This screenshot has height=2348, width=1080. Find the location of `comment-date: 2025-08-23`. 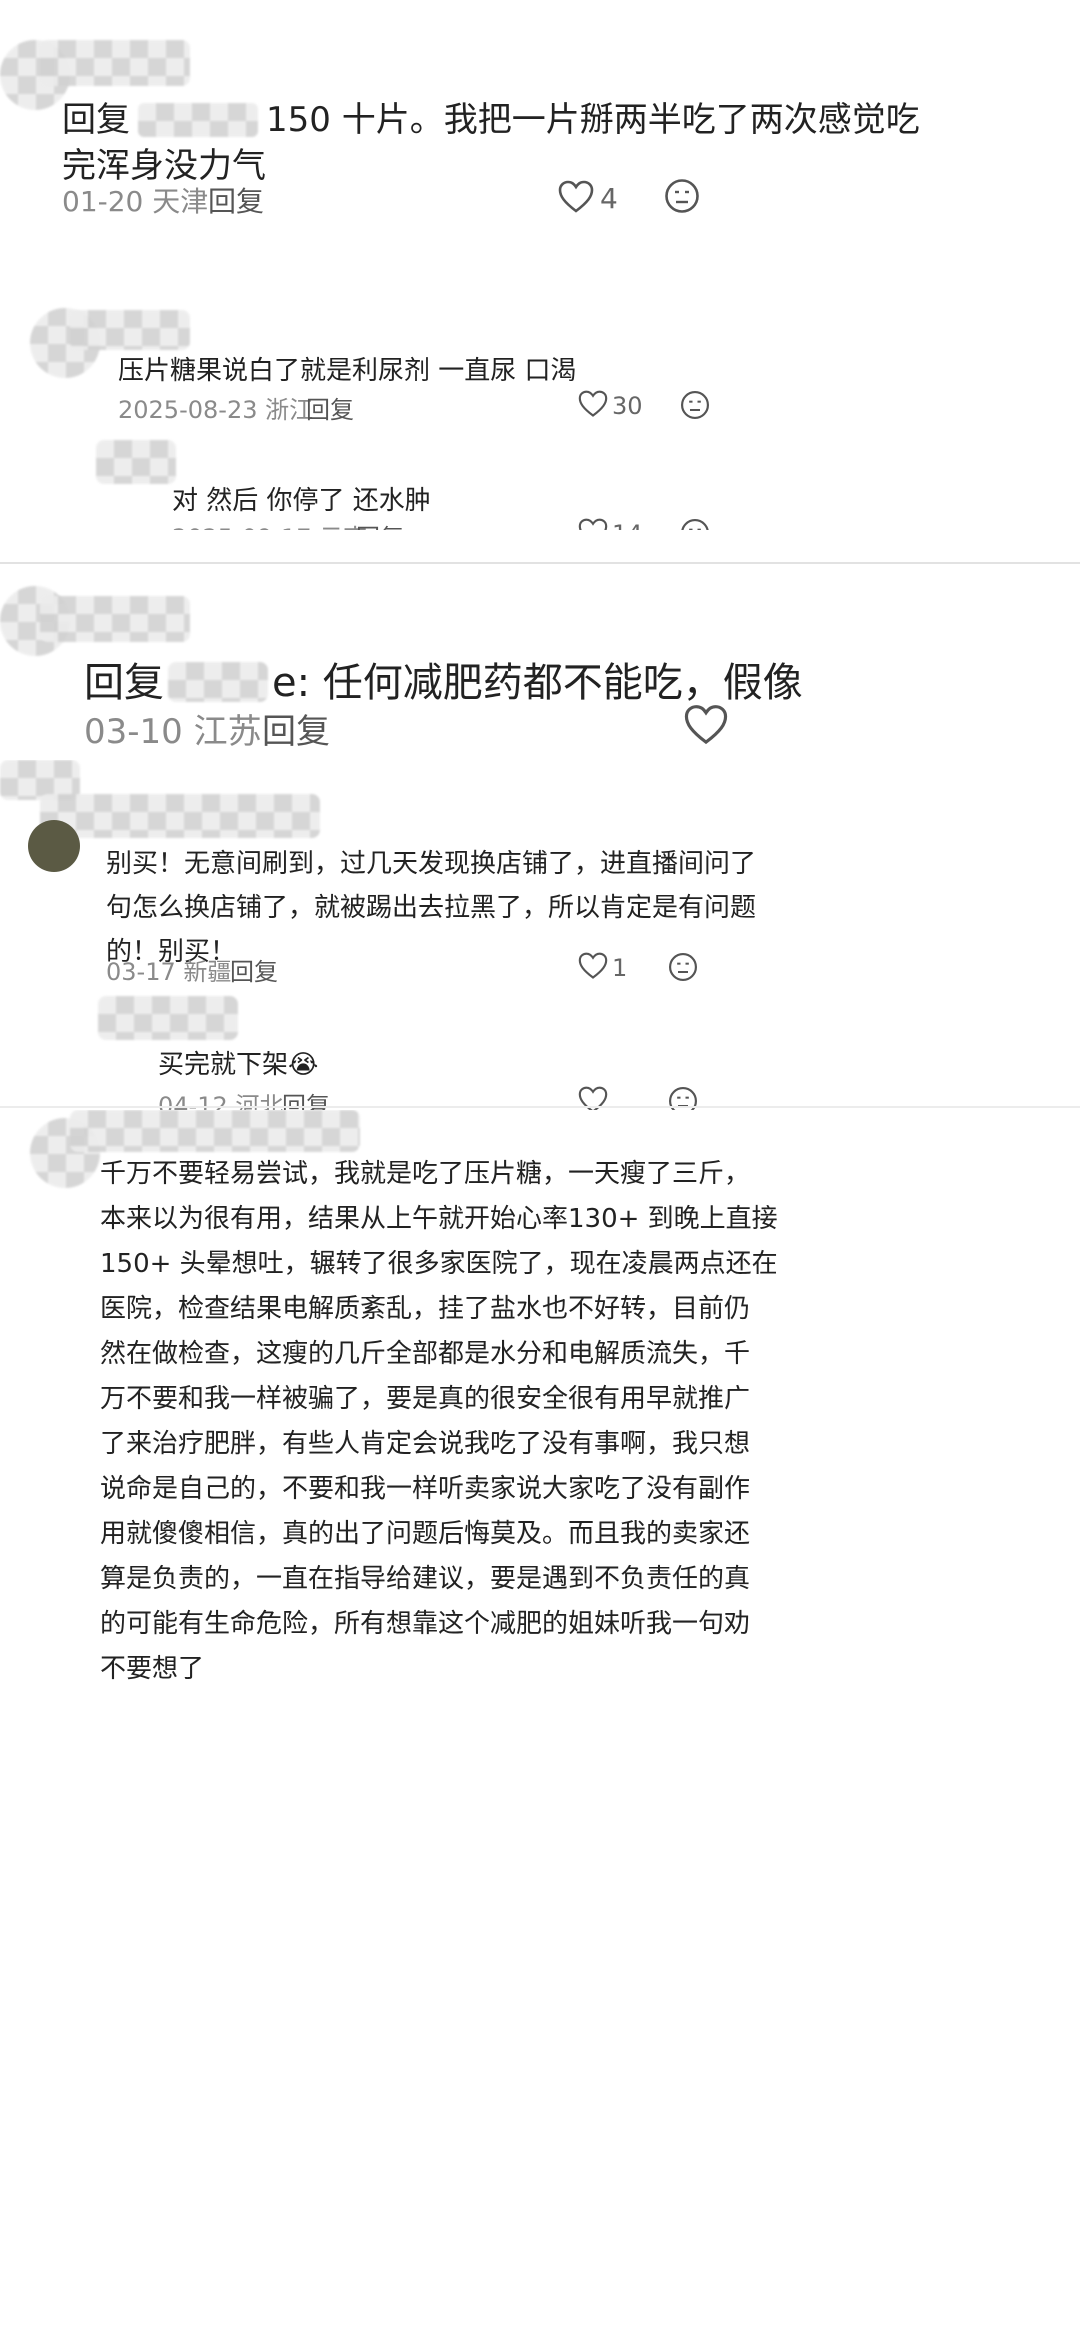

comment-date: 2025-08-23 is located at coordinates (188, 410).